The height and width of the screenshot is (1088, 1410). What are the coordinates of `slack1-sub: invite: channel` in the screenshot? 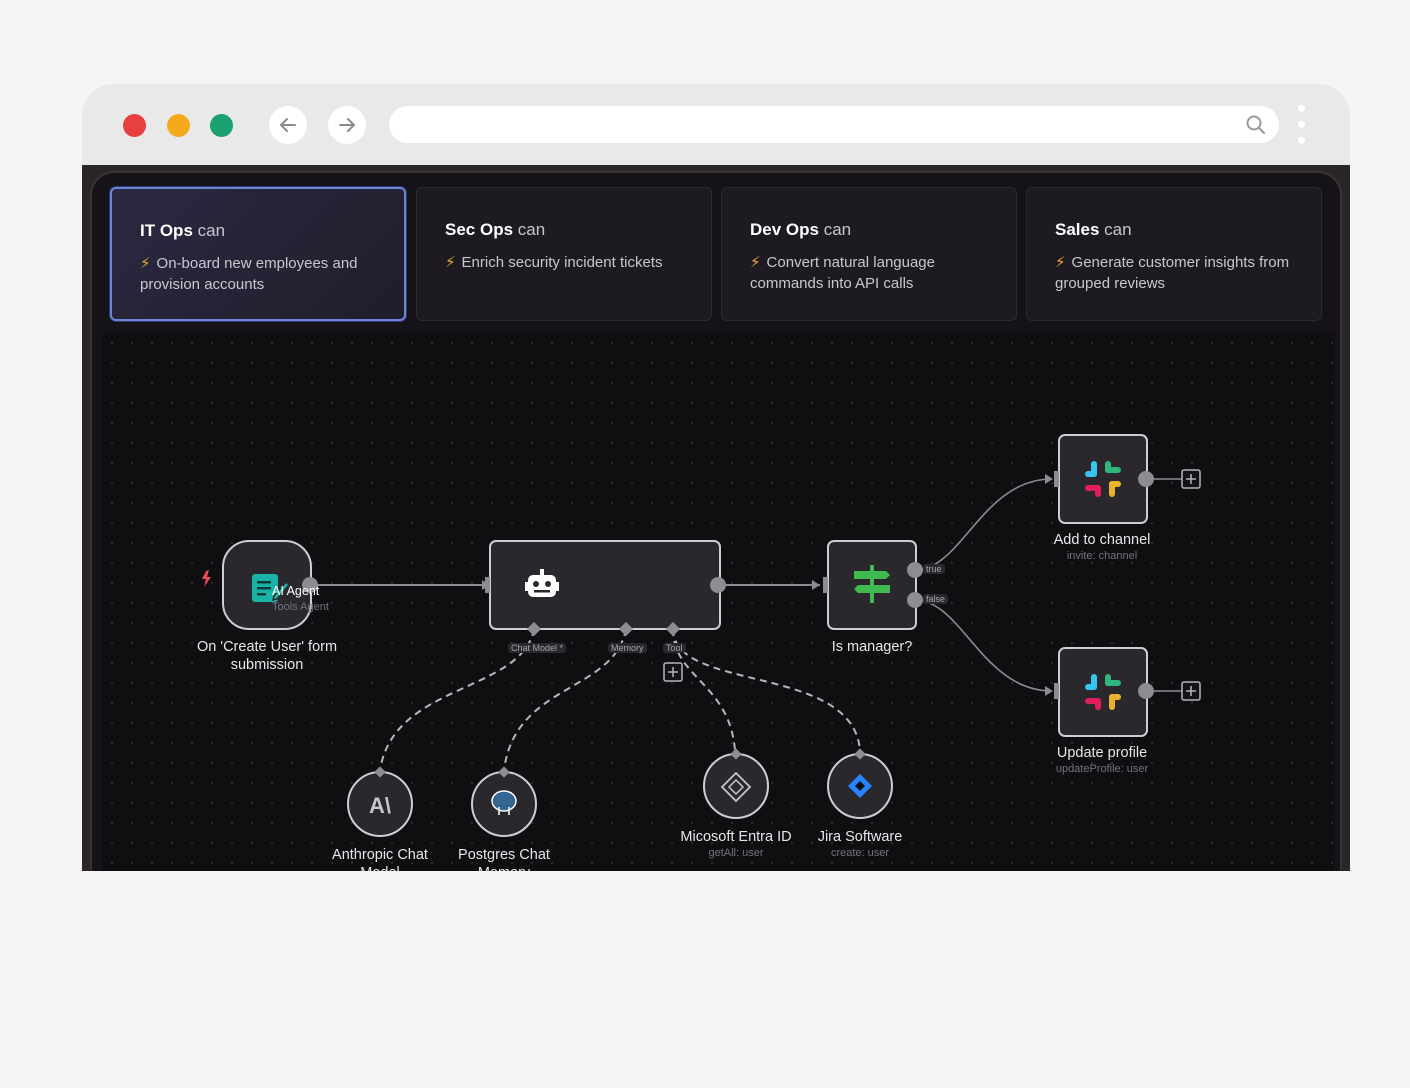 It's located at (1102, 556).